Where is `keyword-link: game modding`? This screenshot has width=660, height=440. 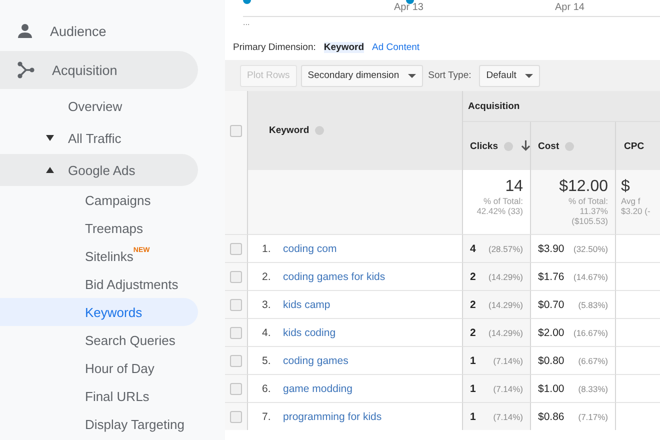 keyword-link: game modding is located at coordinates (317, 388).